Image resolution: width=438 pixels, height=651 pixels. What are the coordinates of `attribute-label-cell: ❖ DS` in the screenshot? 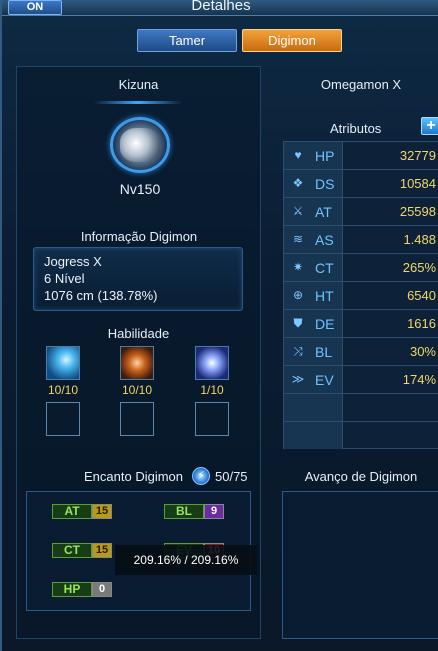 It's located at (313, 183).